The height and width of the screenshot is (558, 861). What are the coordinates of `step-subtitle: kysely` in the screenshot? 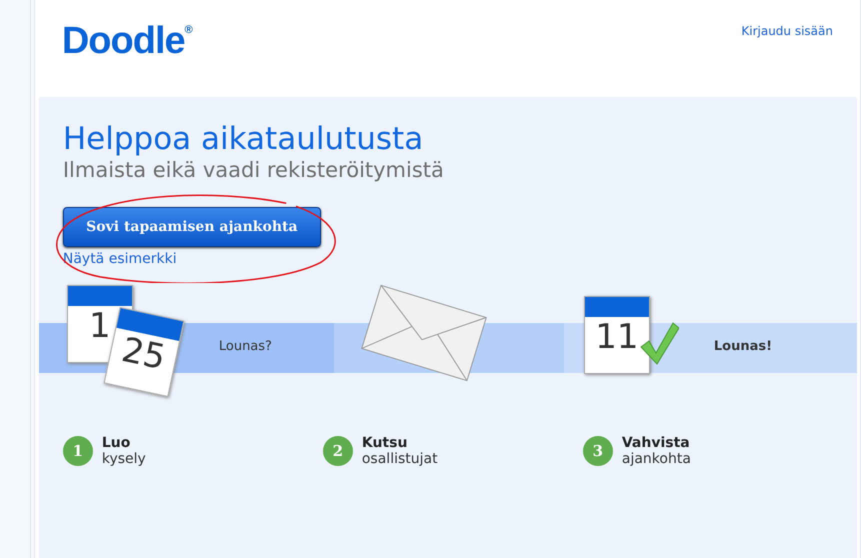 It's located at (124, 459).